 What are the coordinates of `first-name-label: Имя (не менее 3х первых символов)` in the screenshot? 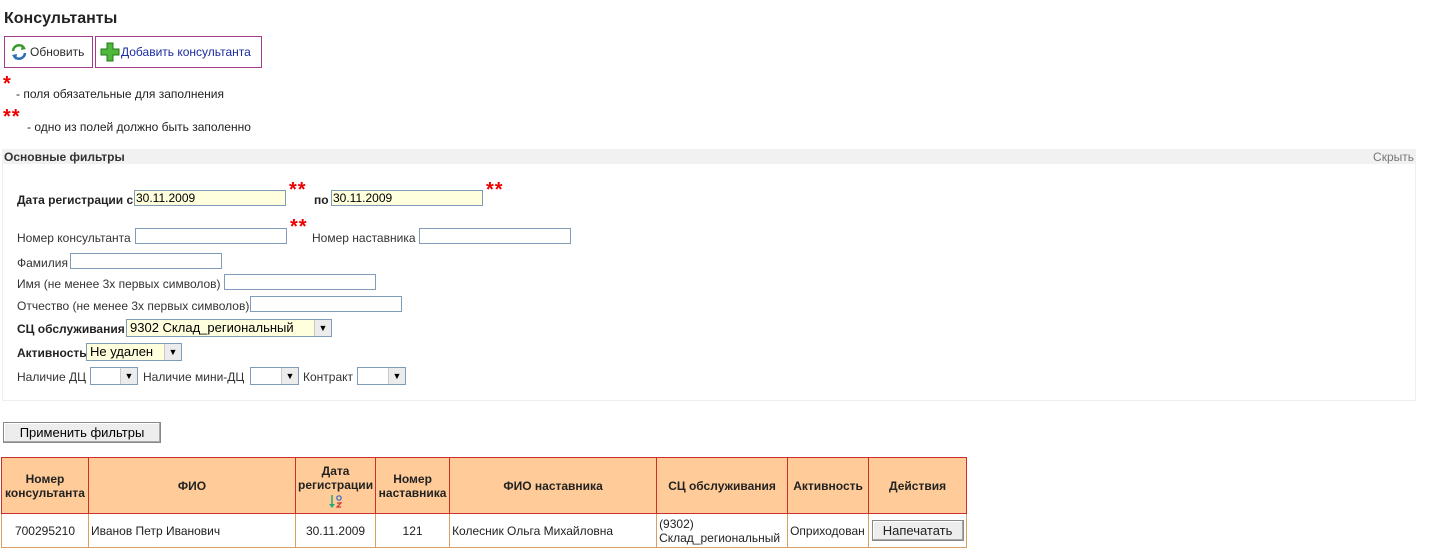 It's located at (119, 284).